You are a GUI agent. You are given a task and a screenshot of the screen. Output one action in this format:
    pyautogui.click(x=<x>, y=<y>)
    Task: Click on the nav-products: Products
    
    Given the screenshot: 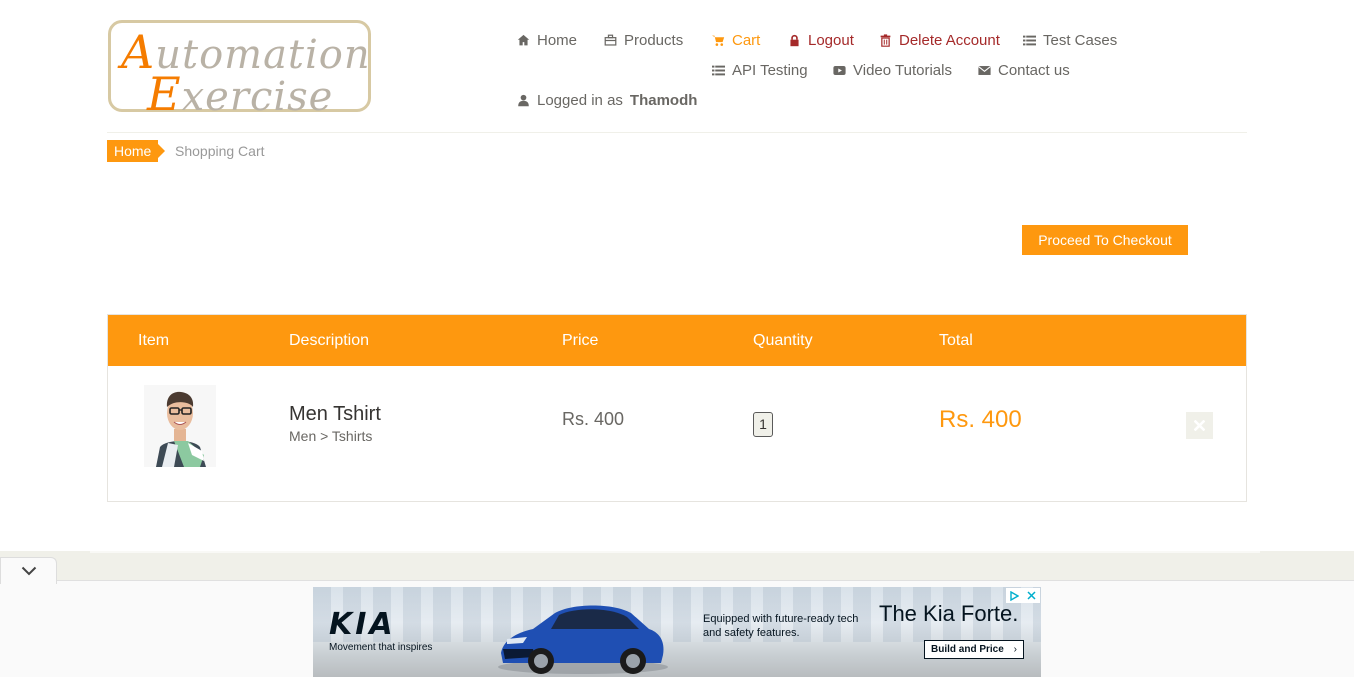 What is the action you would take?
    pyautogui.click(x=643, y=40)
    